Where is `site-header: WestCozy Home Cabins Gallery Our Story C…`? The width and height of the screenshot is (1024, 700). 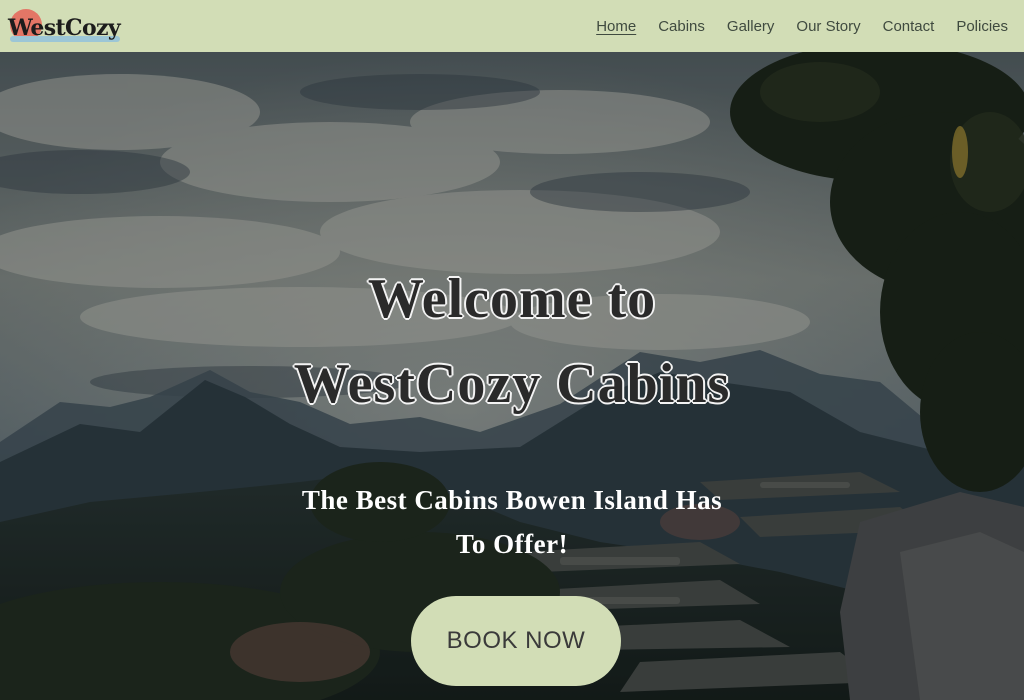 site-header: WestCozy Home Cabins Gallery Our Story C… is located at coordinates (512, 26).